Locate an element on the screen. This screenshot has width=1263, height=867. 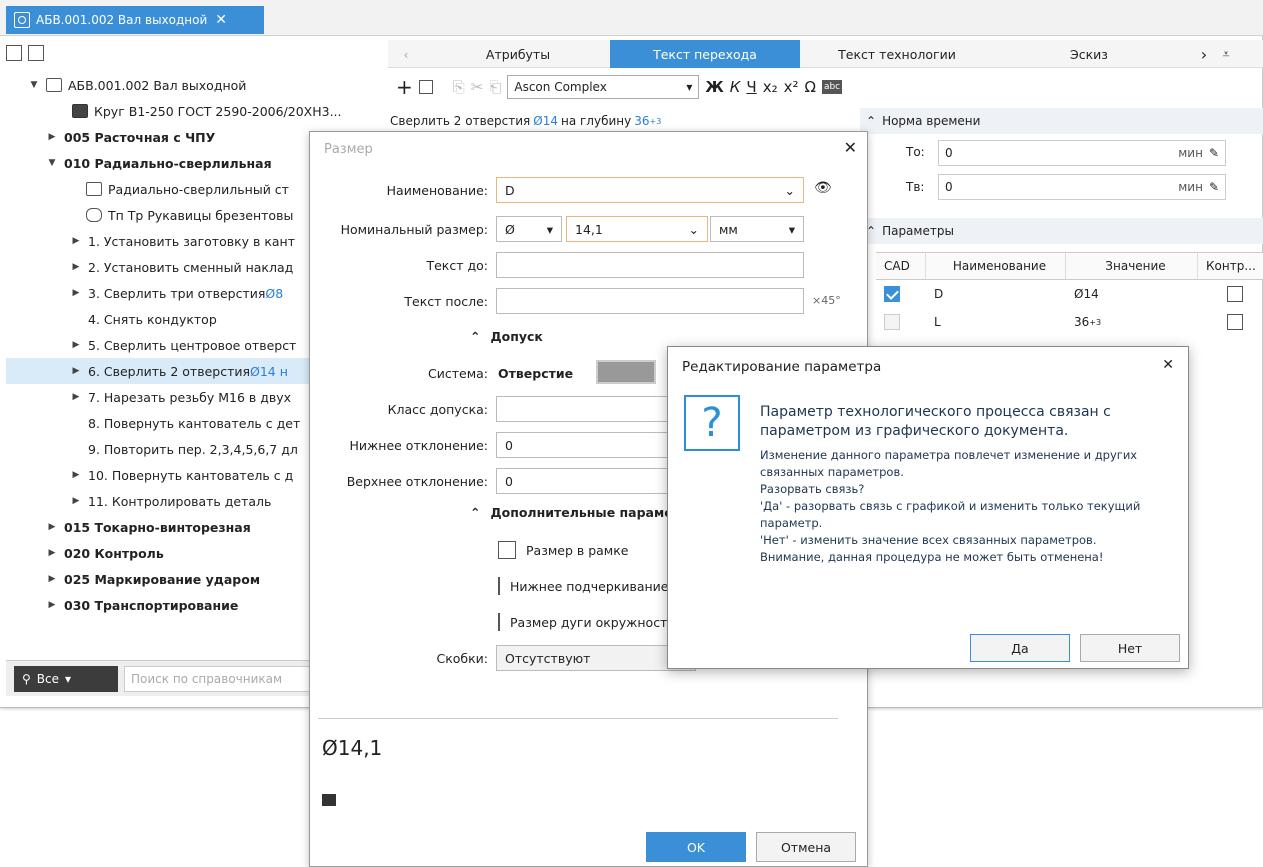
upper-input: 0 is located at coordinates (596, 481).